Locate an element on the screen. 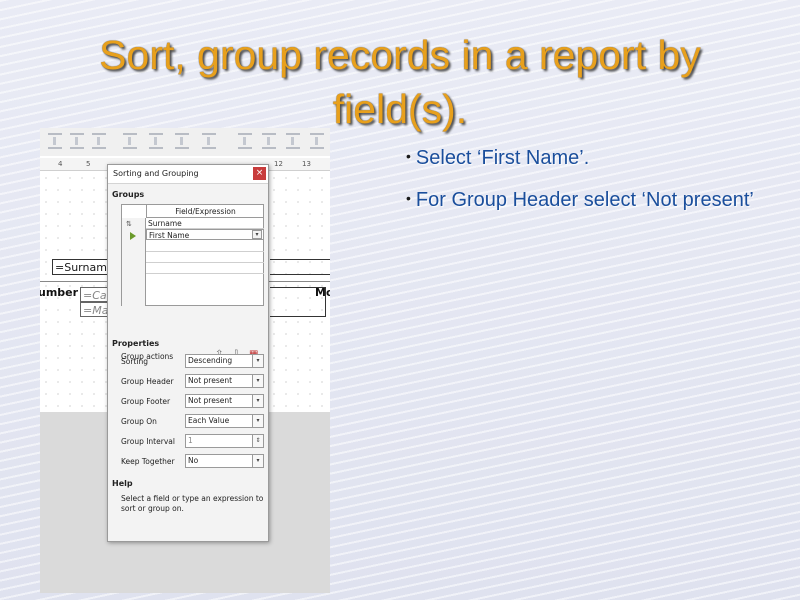 The height and width of the screenshot is (600, 800). dialog-title: Sorting and Grouping is located at coordinates (156, 173).